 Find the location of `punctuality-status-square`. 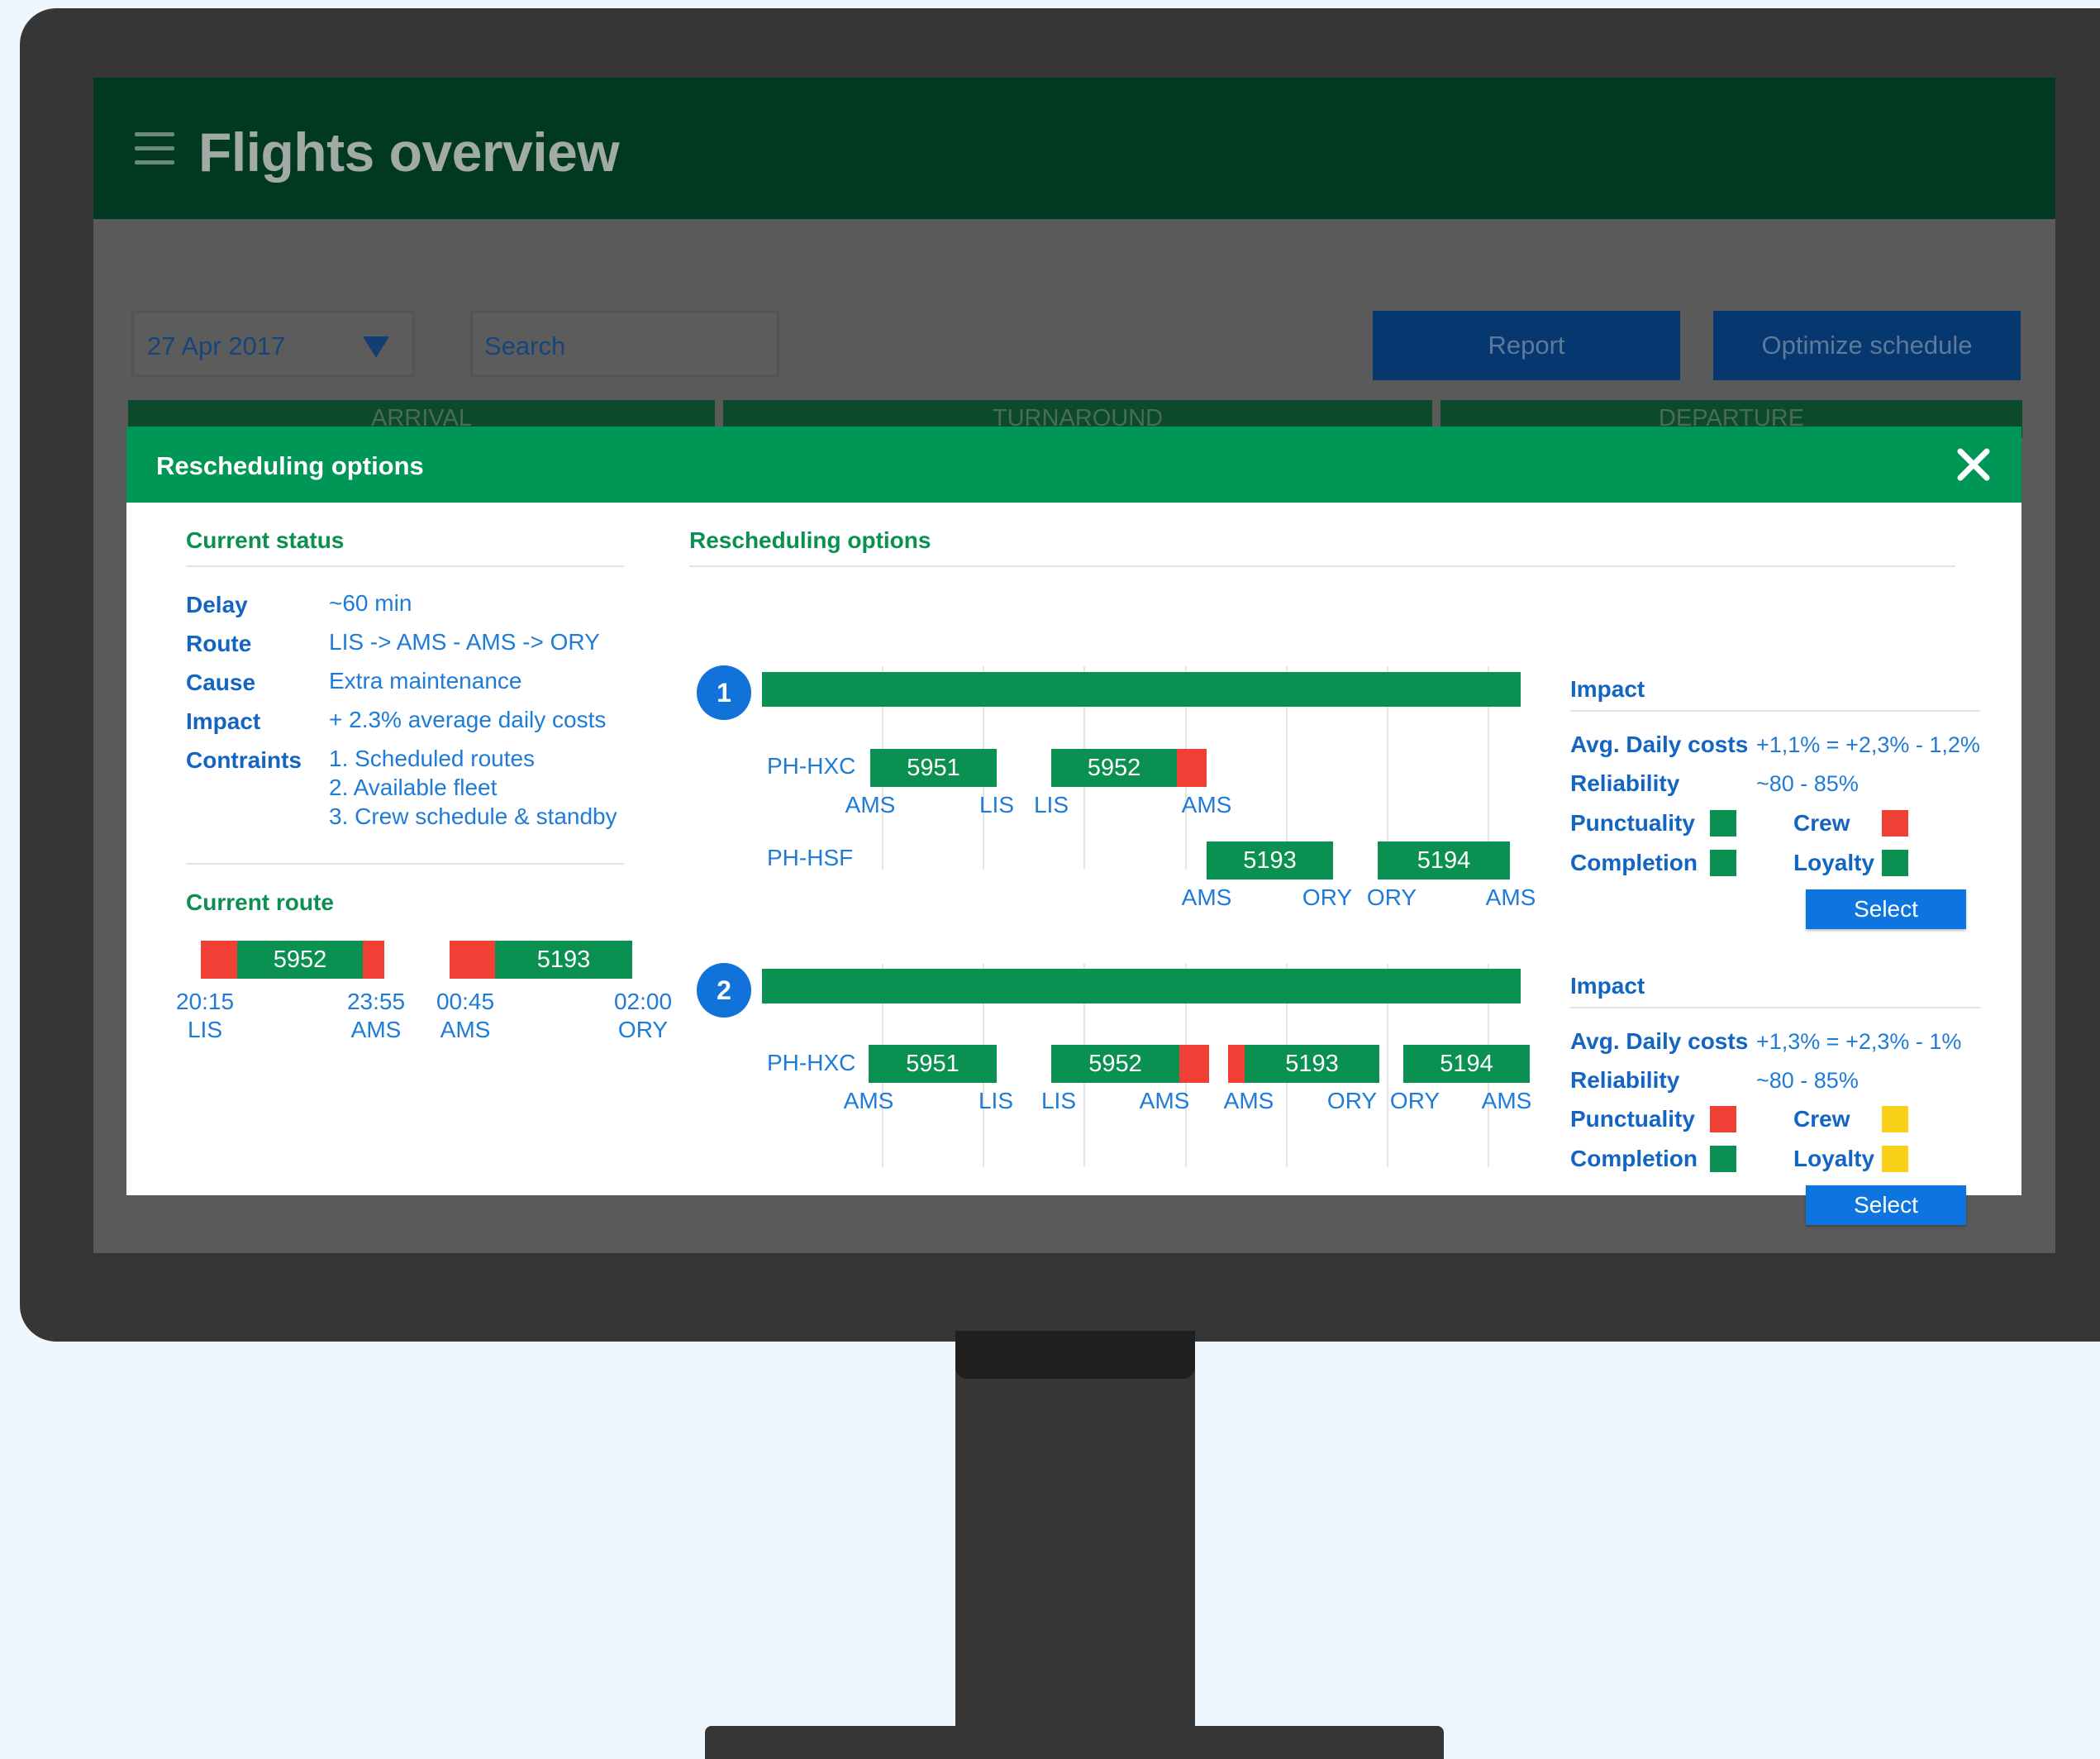

punctuality-status-square is located at coordinates (1723, 1119).